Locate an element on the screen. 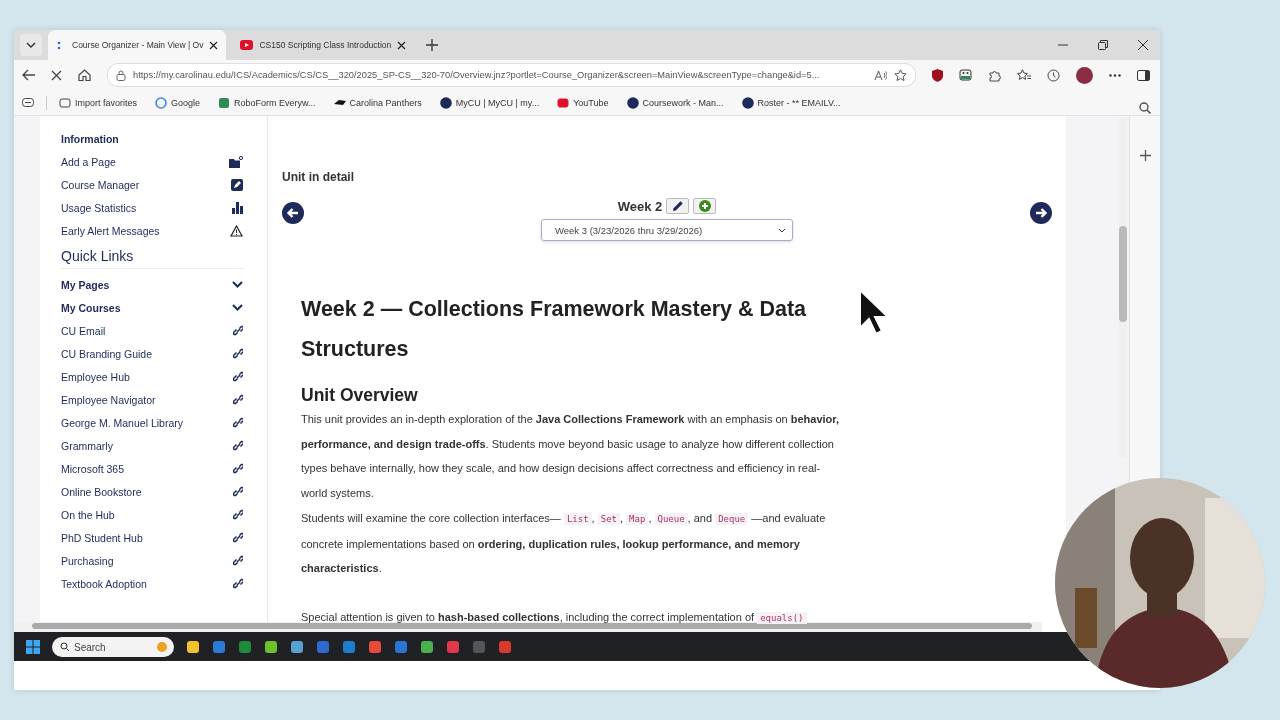 This screenshot has height=720, width=1280. taskbar-search-field: Search is located at coordinates (113, 647).